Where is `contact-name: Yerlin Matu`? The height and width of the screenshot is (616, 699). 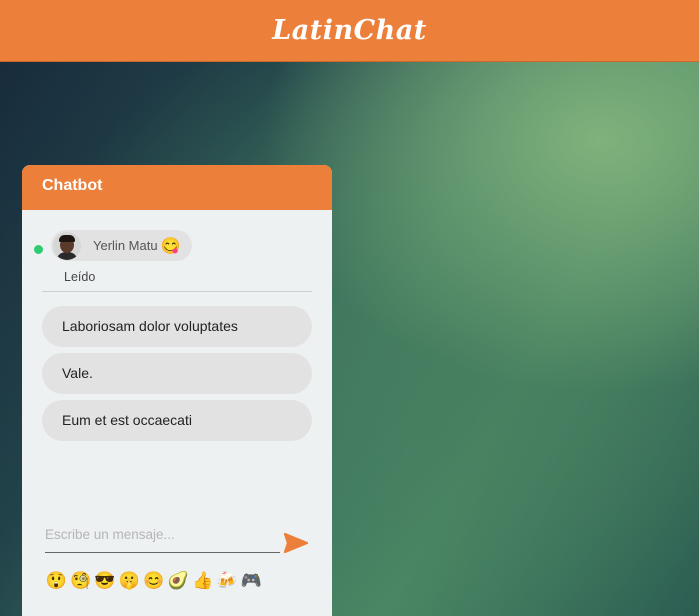
contact-name: Yerlin Matu is located at coordinates (125, 245).